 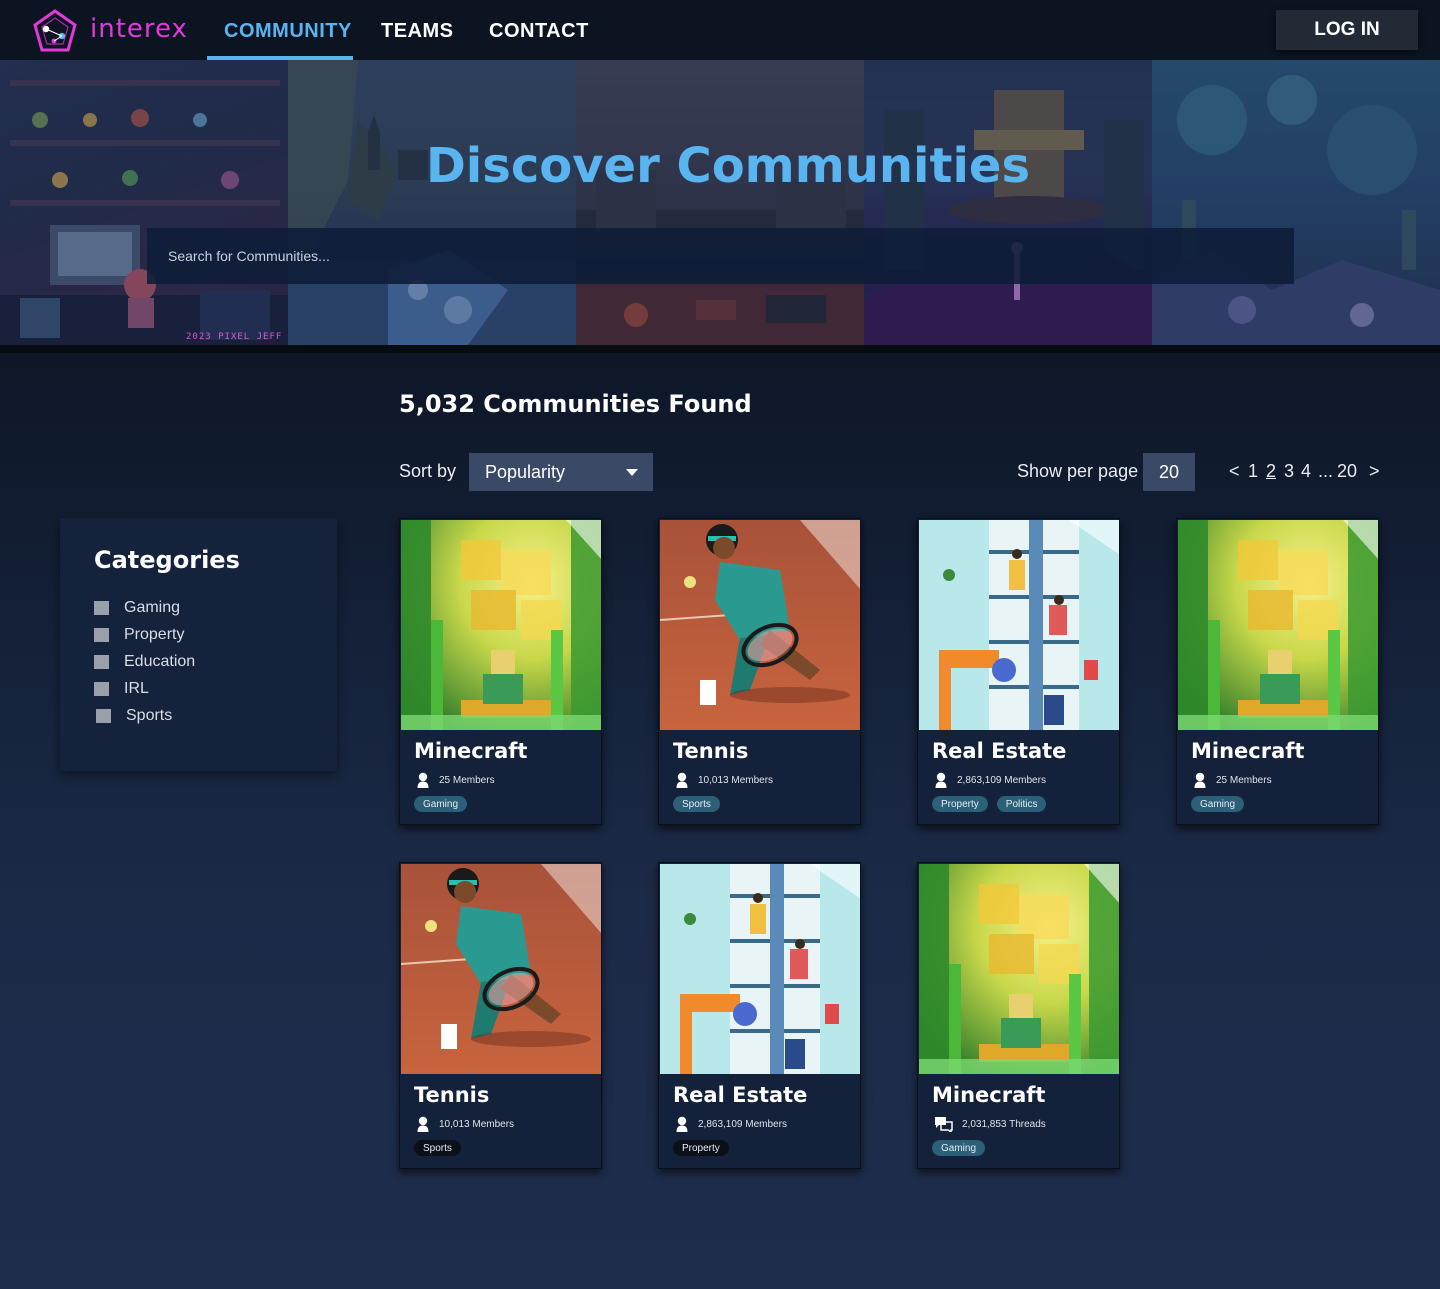 What do you see at coordinates (136, 688) in the screenshot?
I see `category-label: IRL` at bounding box center [136, 688].